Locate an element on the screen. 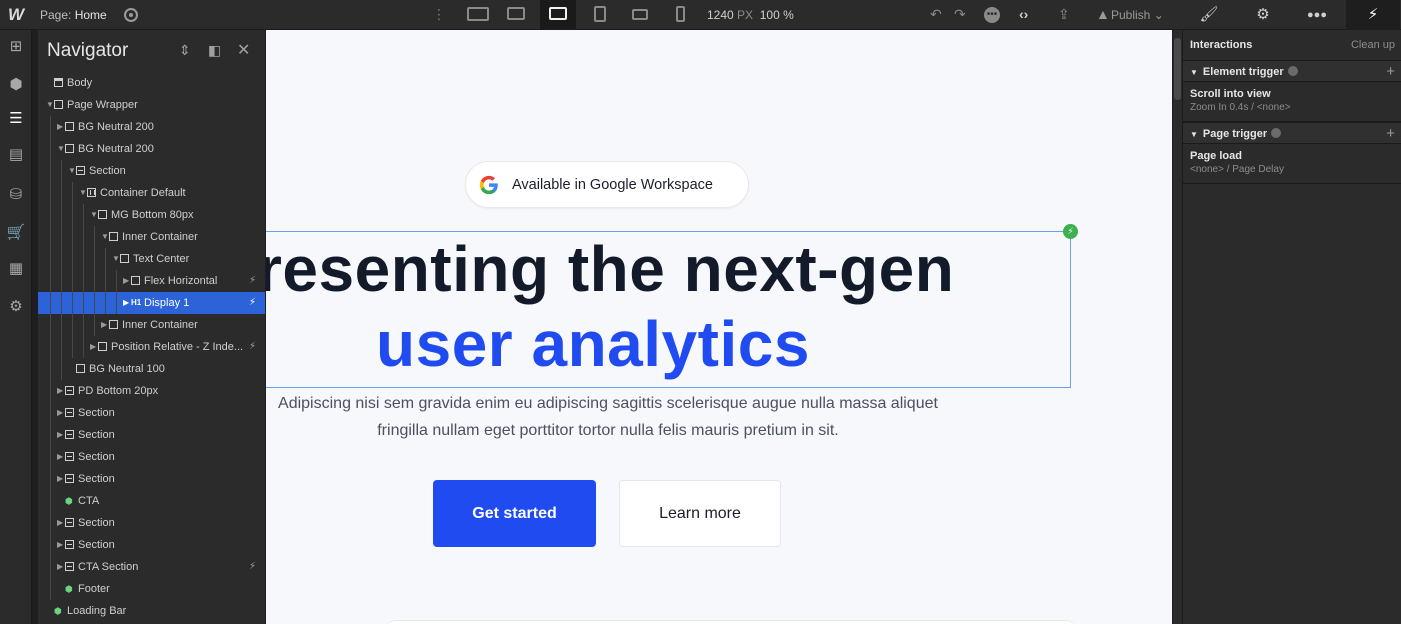 Image resolution: width=1401 pixels, height=624 pixels. breakpoint-desktop-button is located at coordinates (558, 15).